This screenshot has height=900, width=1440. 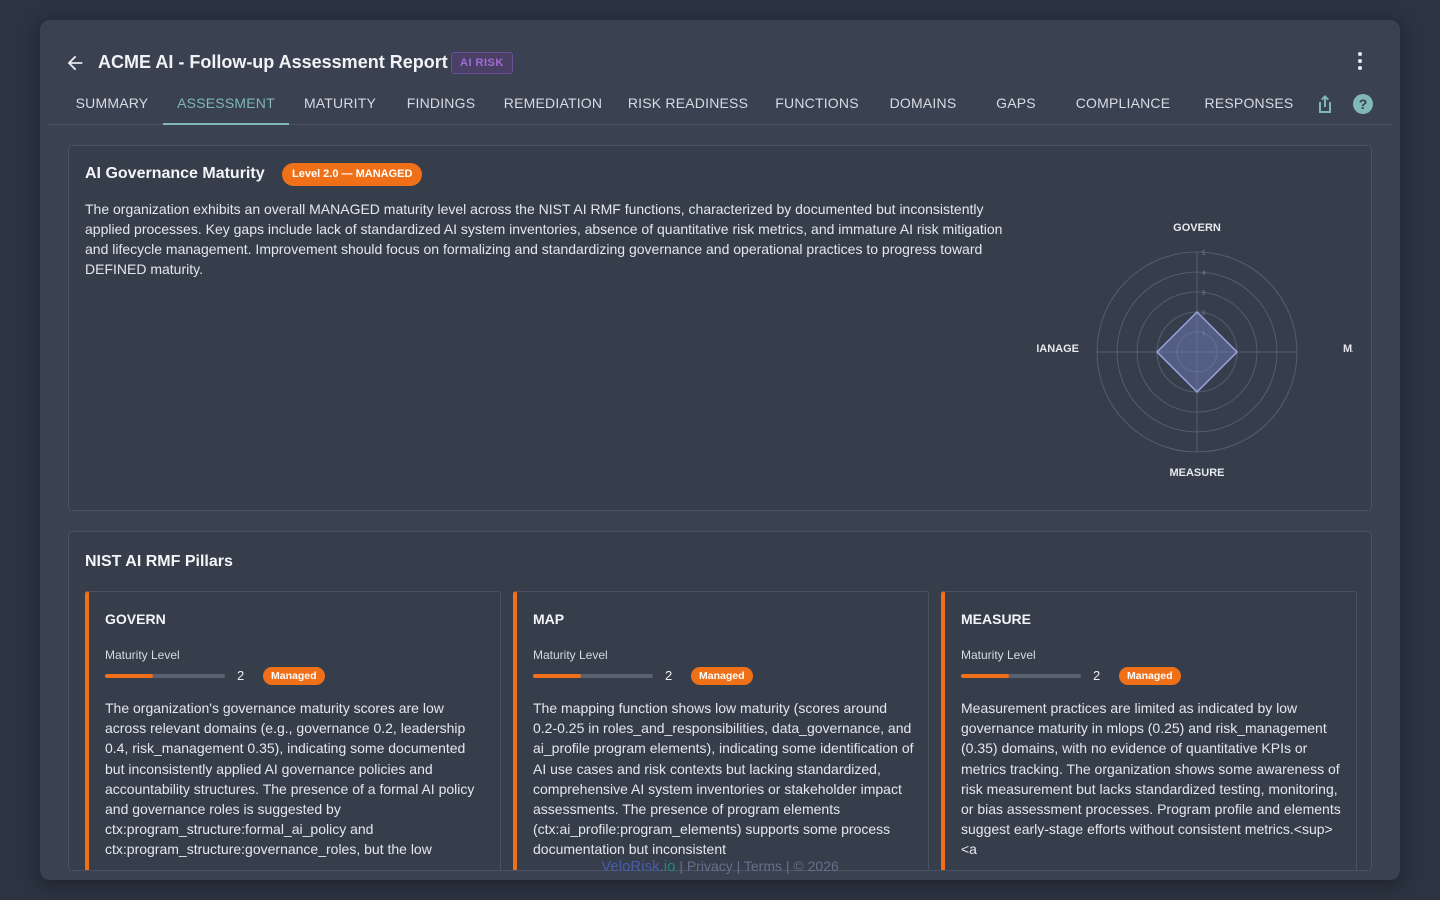 What do you see at coordinates (75, 63) in the screenshot?
I see `arrow-left-icon` at bounding box center [75, 63].